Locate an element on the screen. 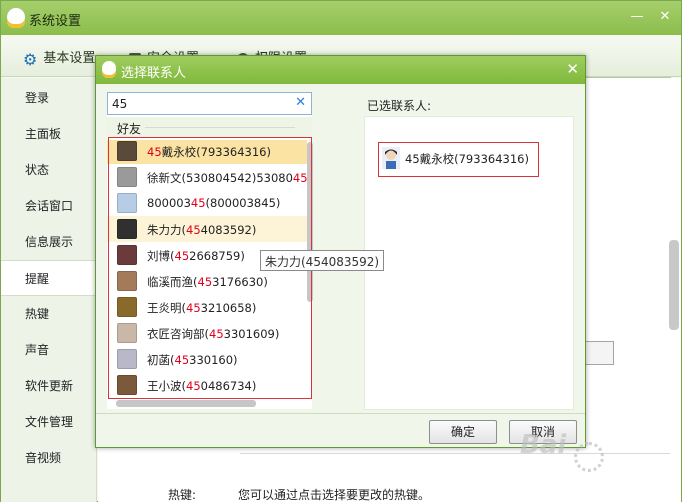  contact-name: 刘博(452668759) is located at coordinates (196, 256).